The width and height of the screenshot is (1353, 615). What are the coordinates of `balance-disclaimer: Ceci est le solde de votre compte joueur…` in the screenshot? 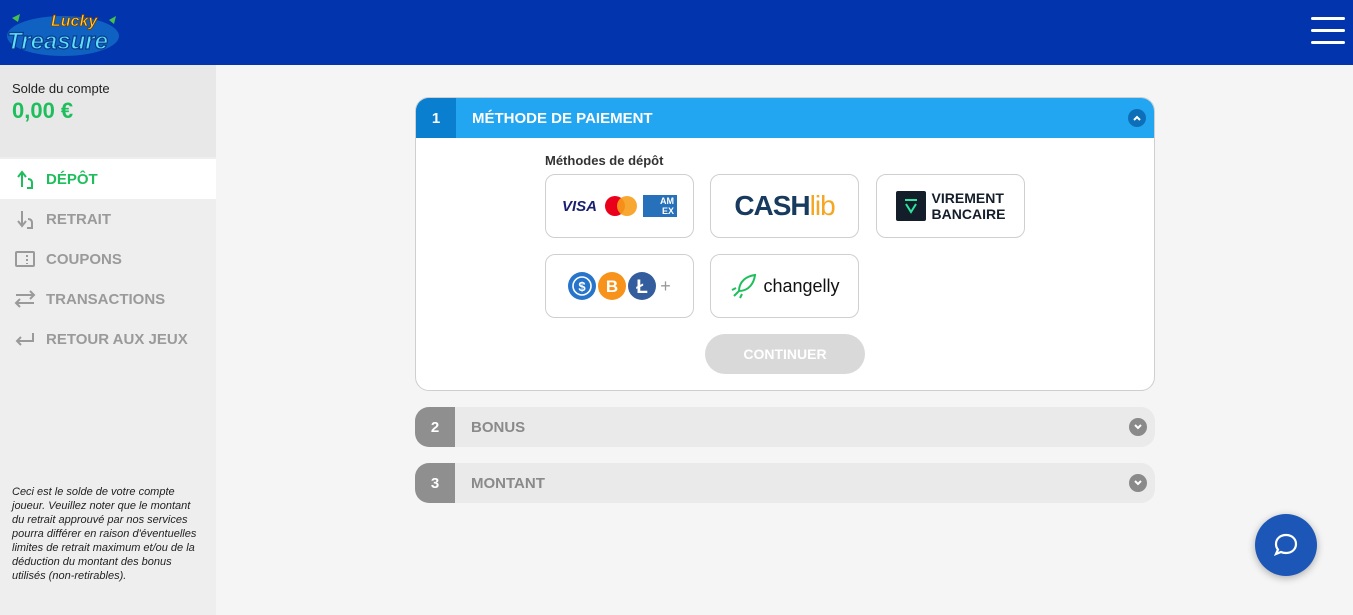 It's located at (104, 534).